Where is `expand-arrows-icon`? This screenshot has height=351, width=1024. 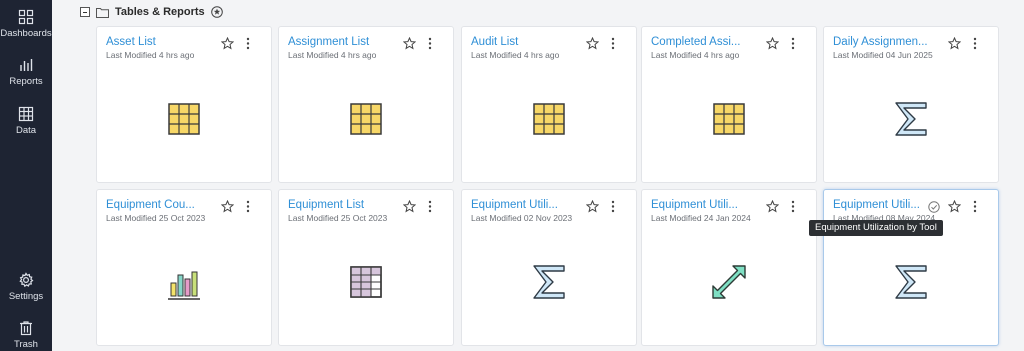
expand-arrows-icon is located at coordinates (729, 282).